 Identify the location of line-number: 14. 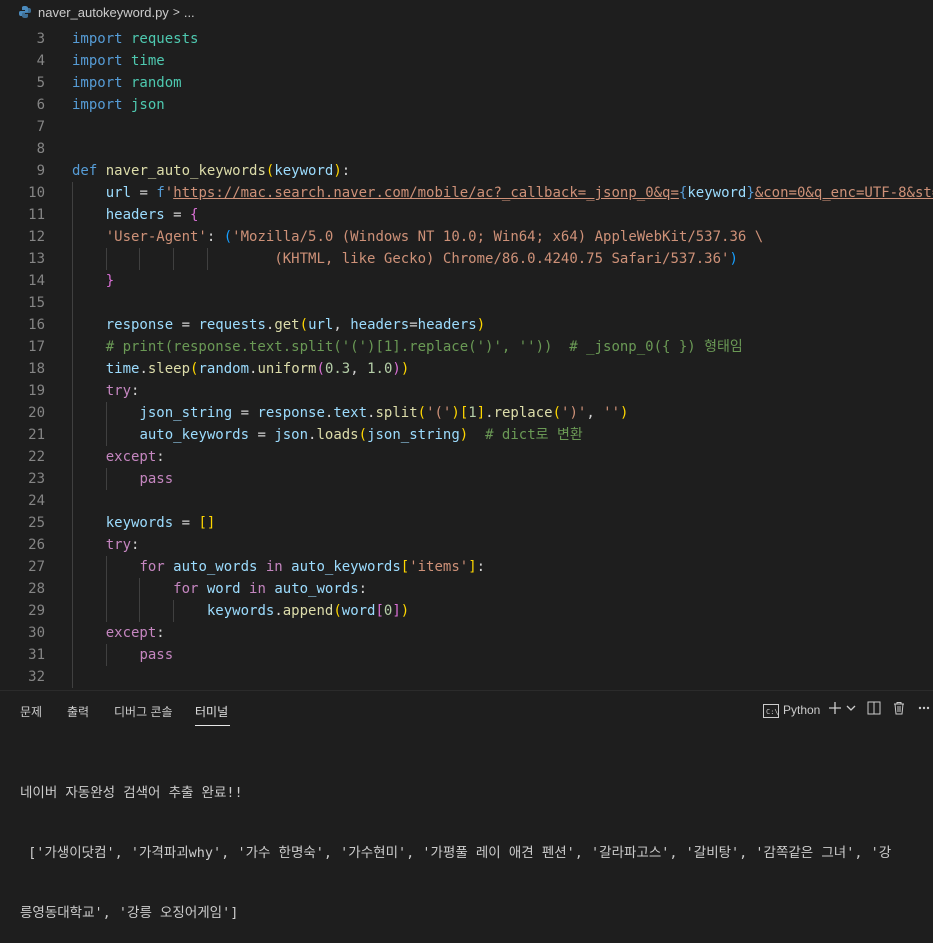
(36, 281).